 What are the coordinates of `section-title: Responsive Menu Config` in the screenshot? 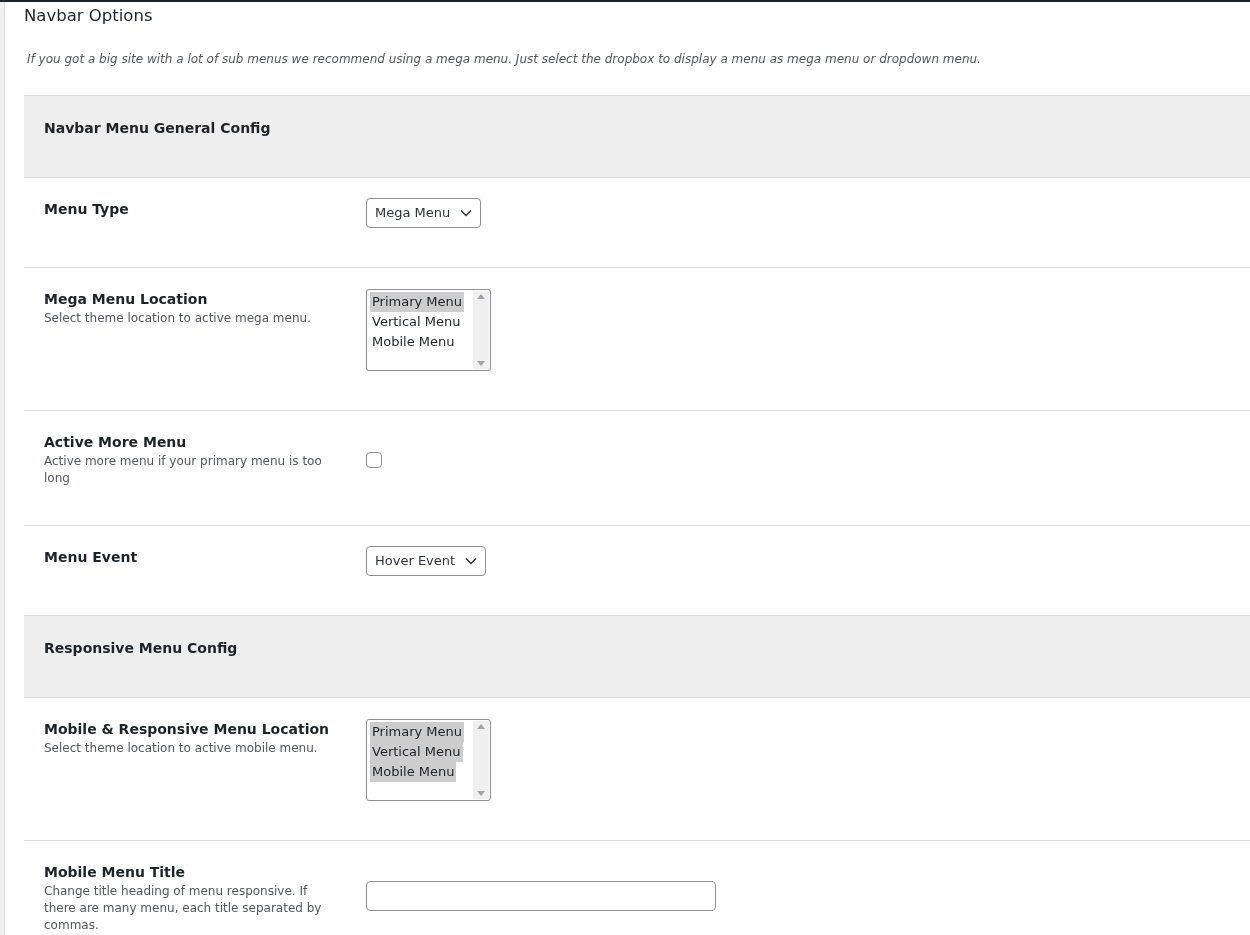 It's located at (141, 647).